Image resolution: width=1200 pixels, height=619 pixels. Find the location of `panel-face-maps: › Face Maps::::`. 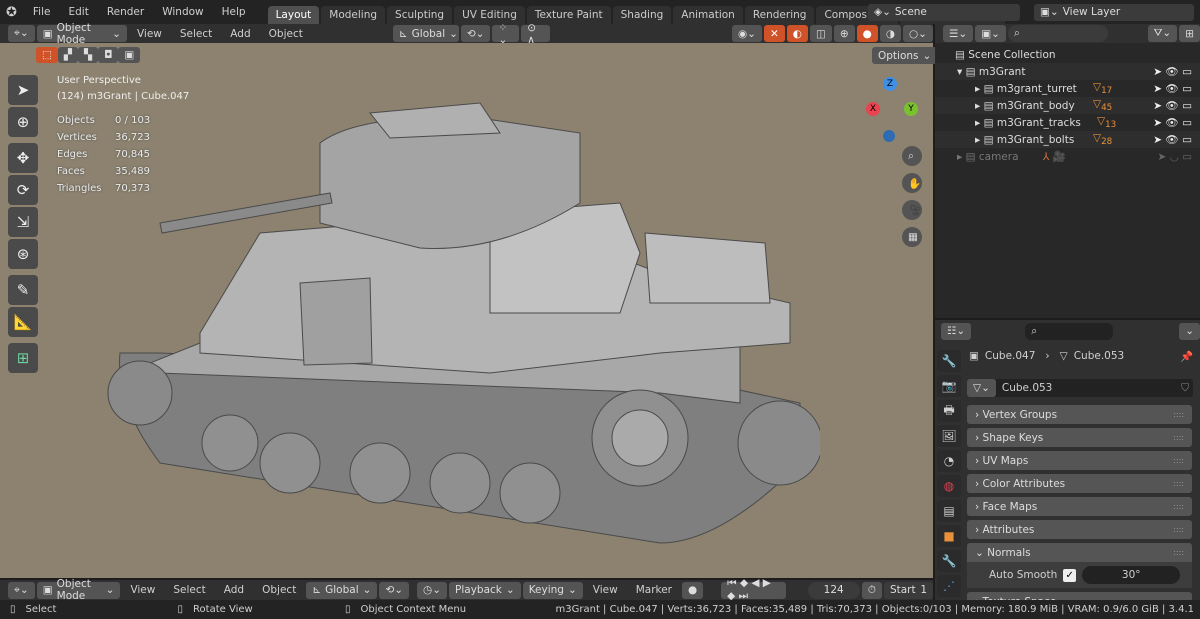

panel-face-maps: › Face Maps:::: is located at coordinates (1079, 506).